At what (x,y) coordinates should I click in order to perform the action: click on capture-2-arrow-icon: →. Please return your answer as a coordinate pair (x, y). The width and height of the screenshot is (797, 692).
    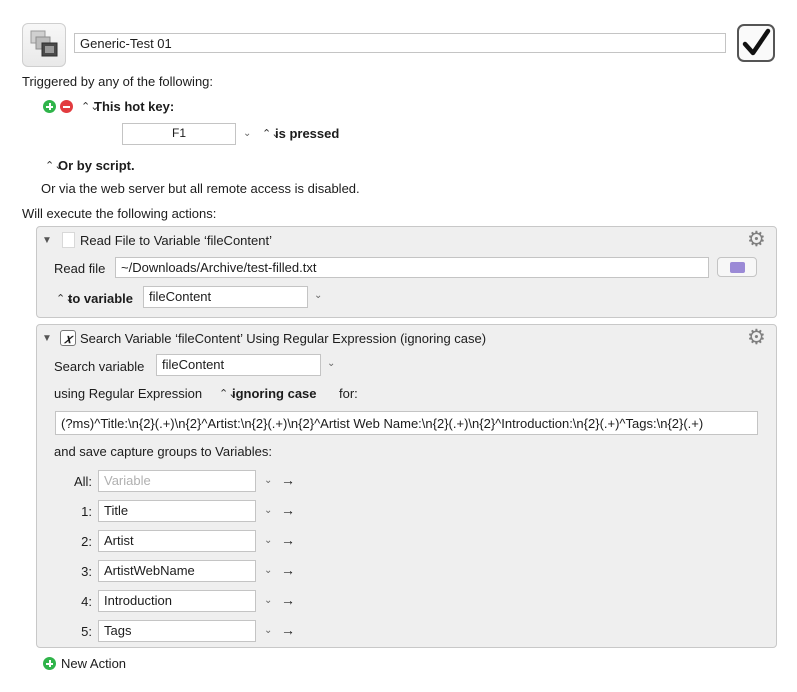
    Looking at the image, I should click on (288, 540).